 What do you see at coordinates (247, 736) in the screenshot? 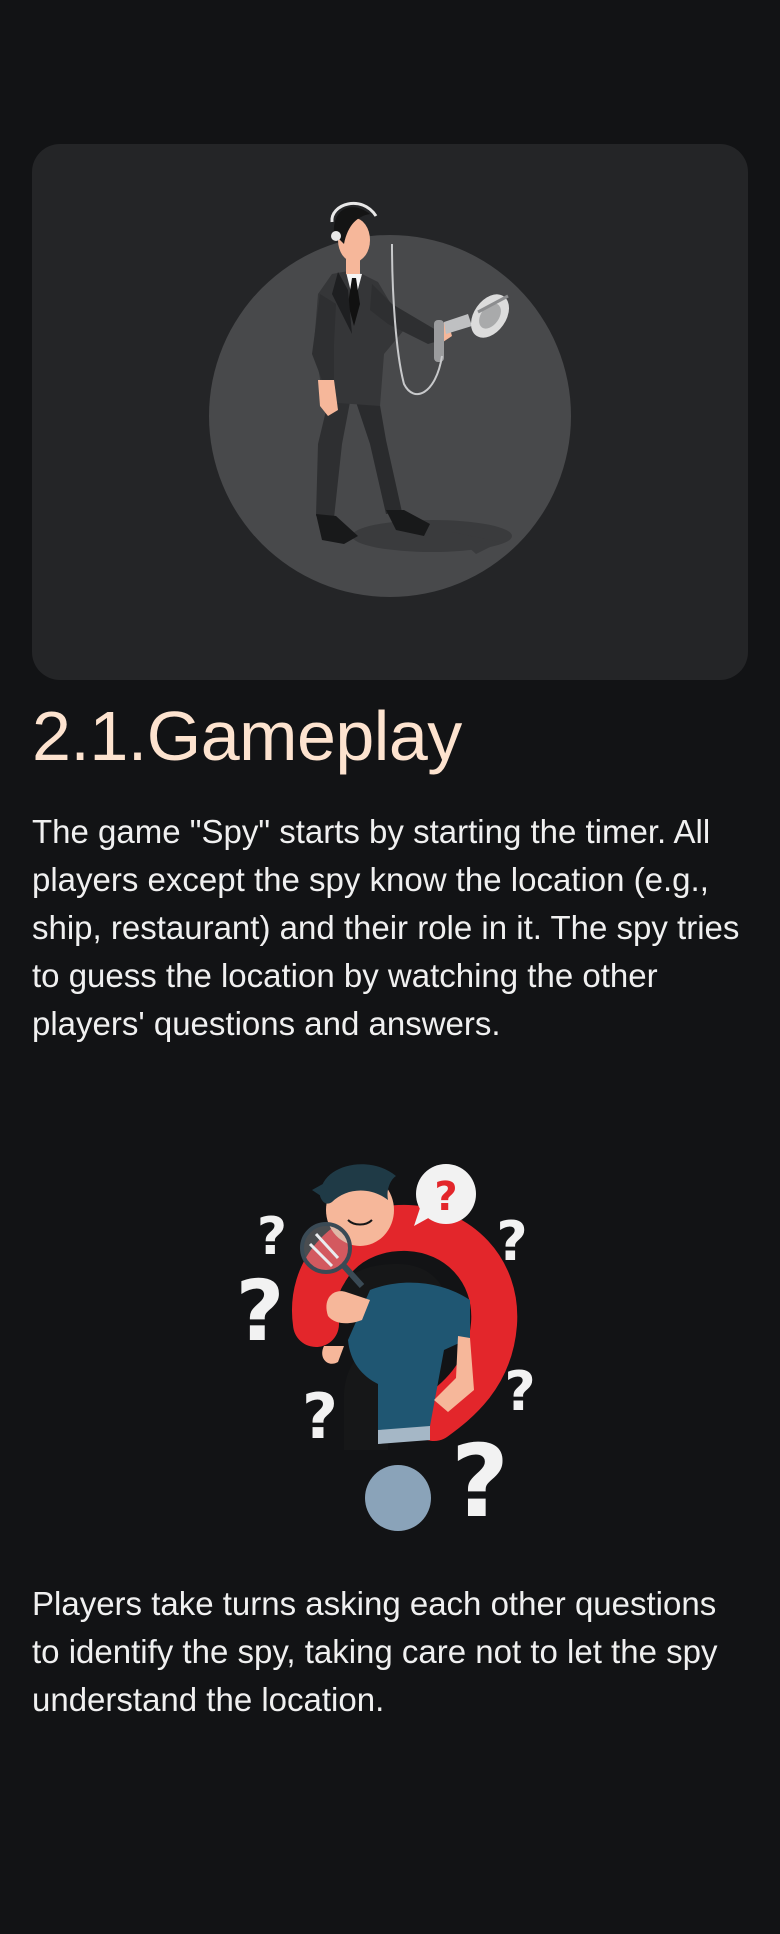
I see `section-title: 2.1.Gameplay` at bounding box center [247, 736].